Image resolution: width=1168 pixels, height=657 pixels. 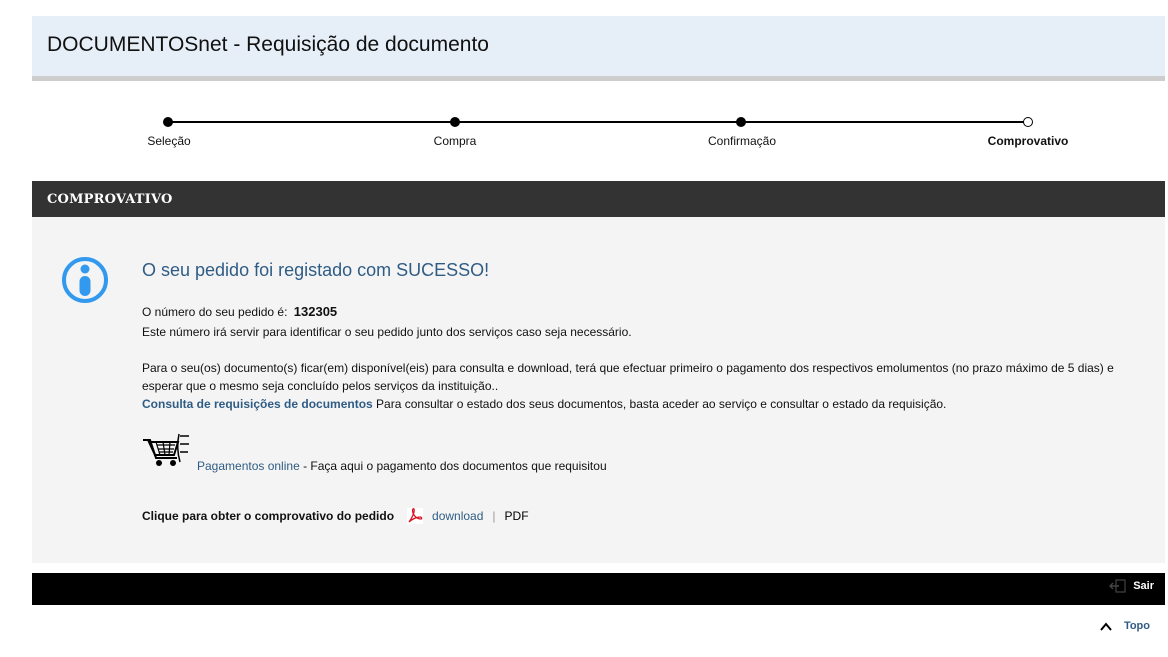 I want to click on consulta-link: Consulta de requisições de documentos, so click(x=257, y=404).